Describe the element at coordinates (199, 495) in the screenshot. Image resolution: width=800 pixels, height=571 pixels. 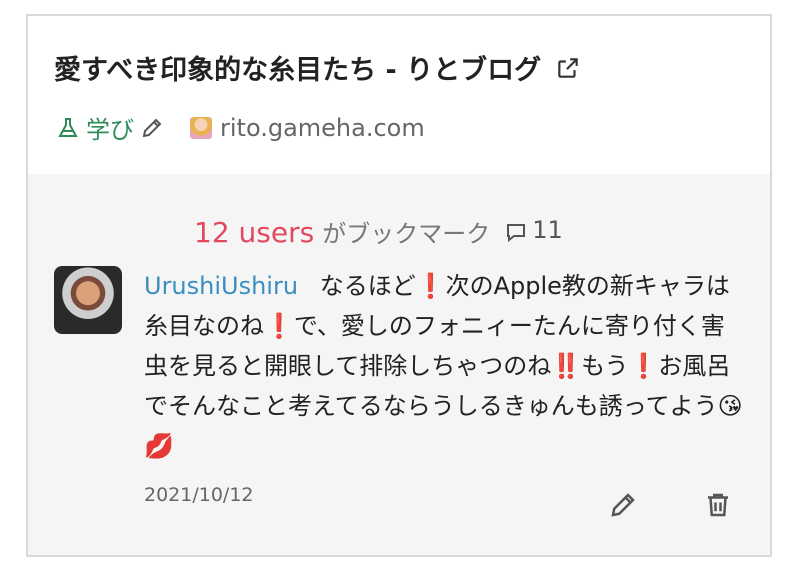
I see `comment-date: 2021/10/12` at that location.